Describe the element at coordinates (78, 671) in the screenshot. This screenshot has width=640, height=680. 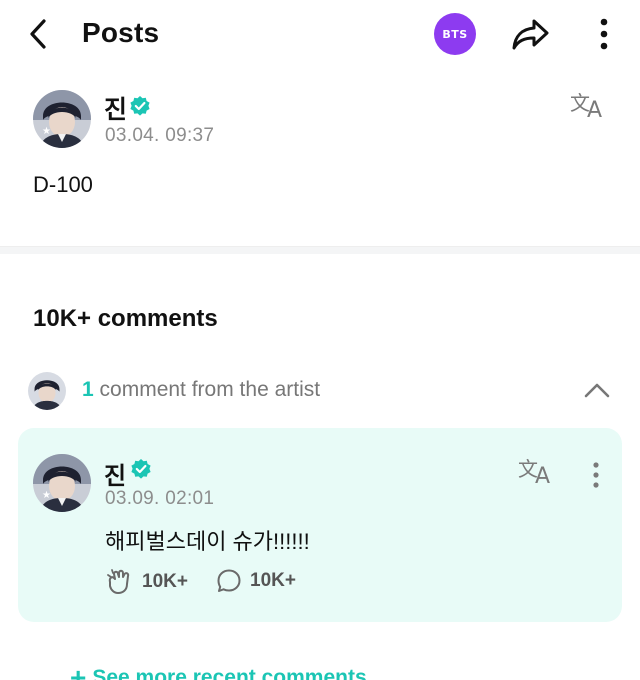
I see `plus-icon: +` at that location.